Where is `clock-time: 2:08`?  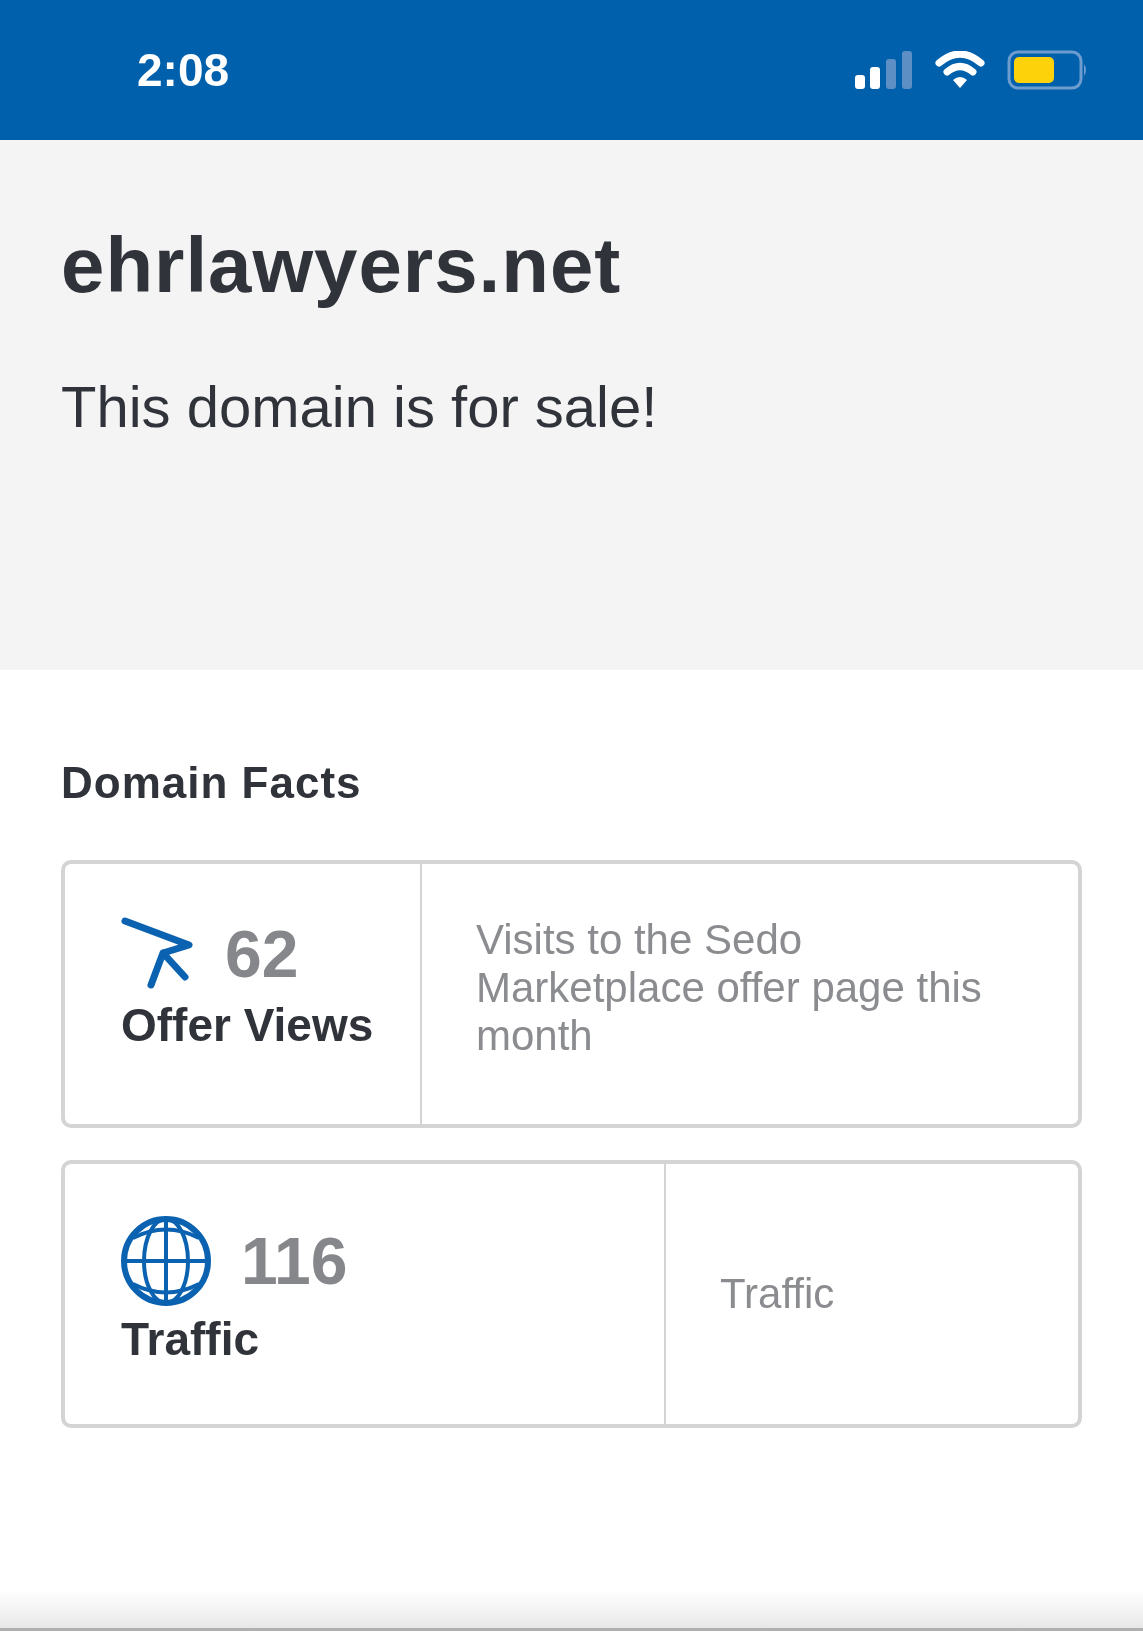 clock-time: 2:08 is located at coordinates (184, 70).